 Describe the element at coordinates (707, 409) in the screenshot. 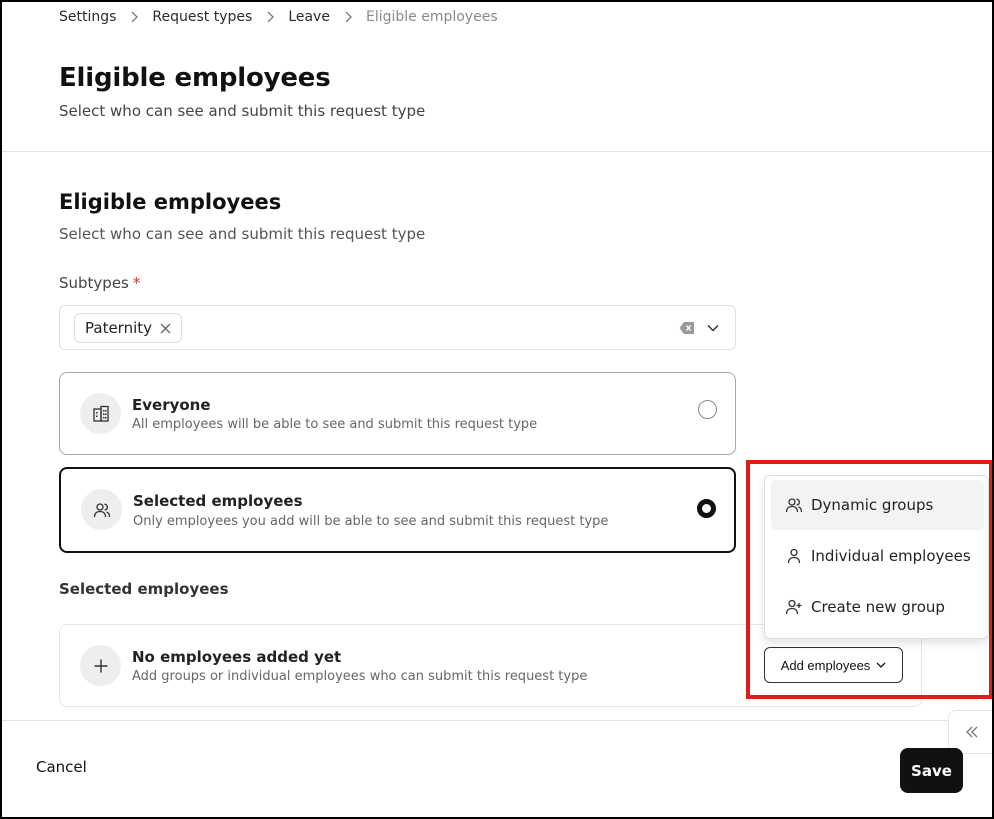

I see `radio-everyone` at that location.